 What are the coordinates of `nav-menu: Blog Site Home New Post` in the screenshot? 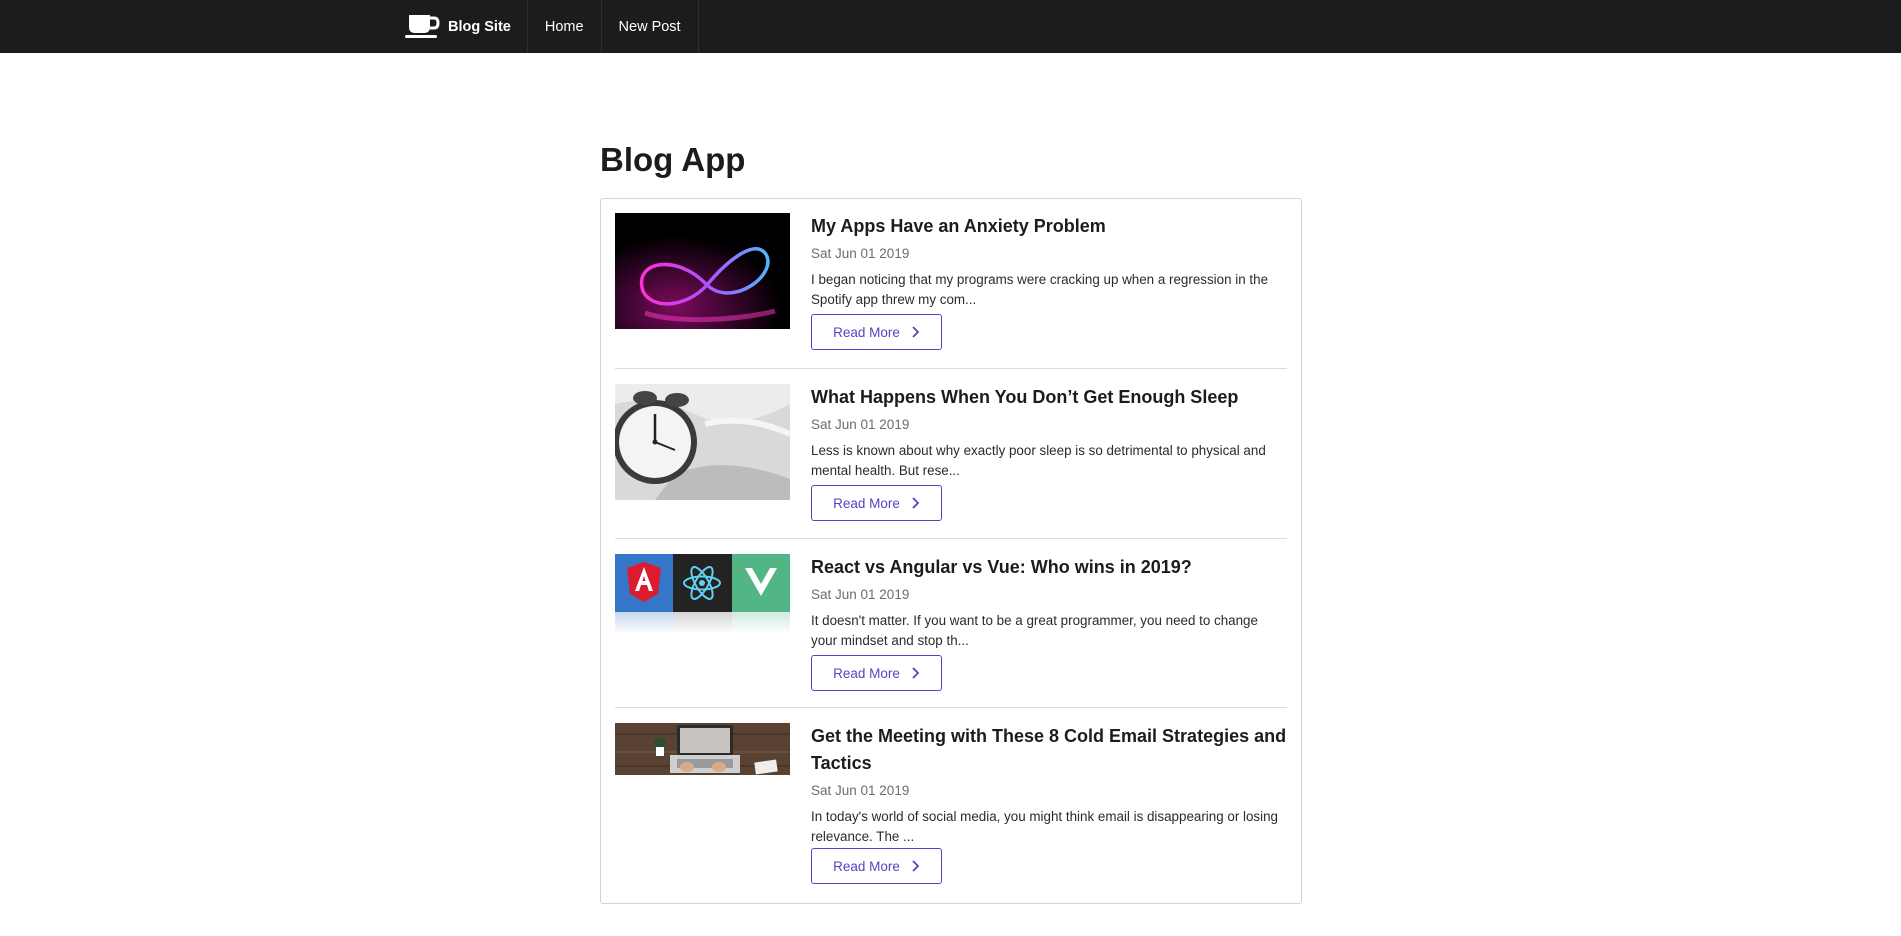 It's located at (544, 26).